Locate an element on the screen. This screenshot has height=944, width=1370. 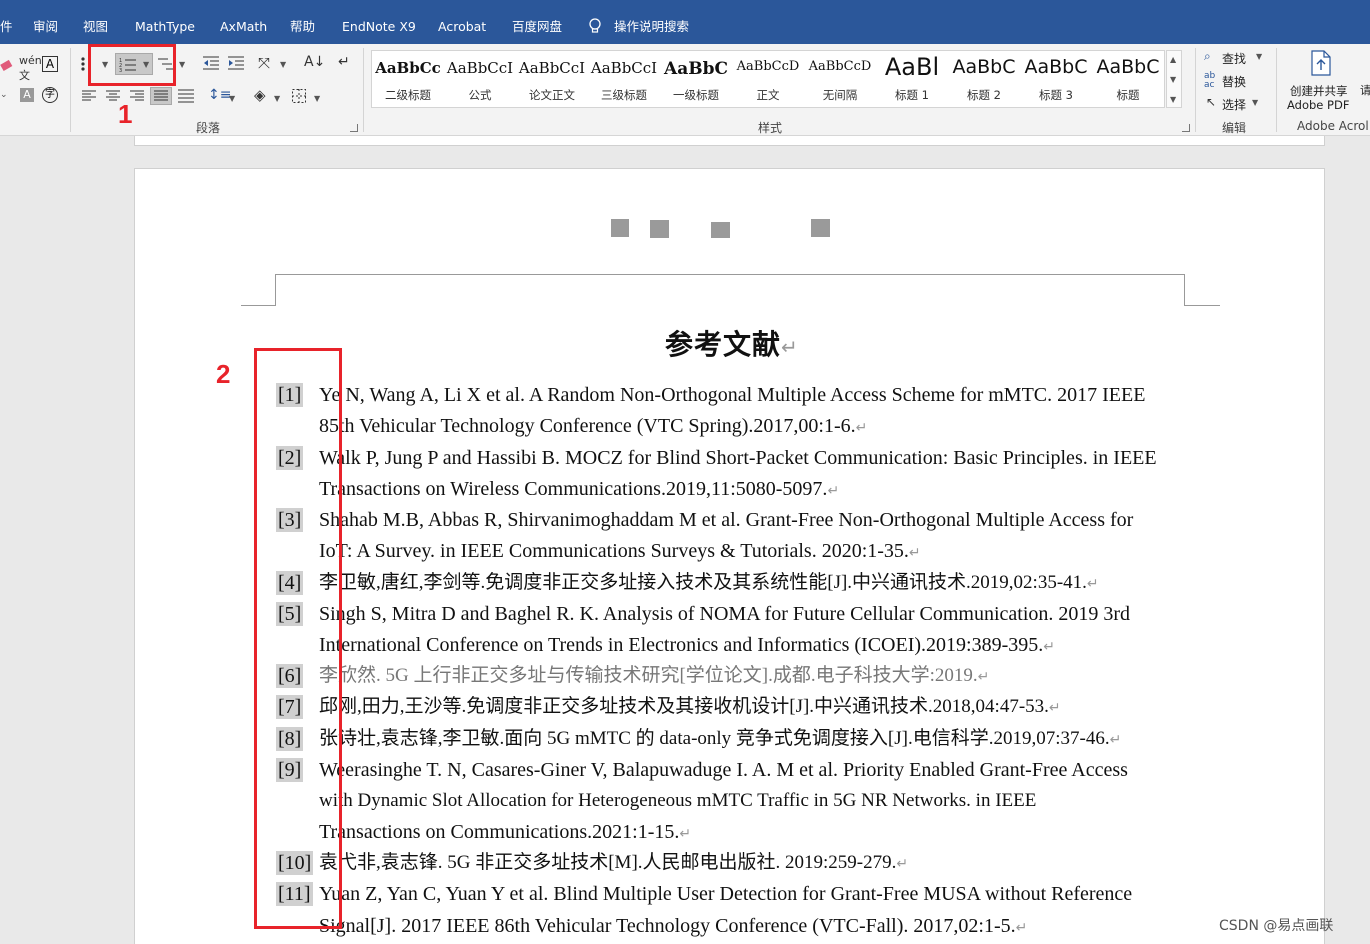
menu-mathtype: MathType is located at coordinates (165, 27).